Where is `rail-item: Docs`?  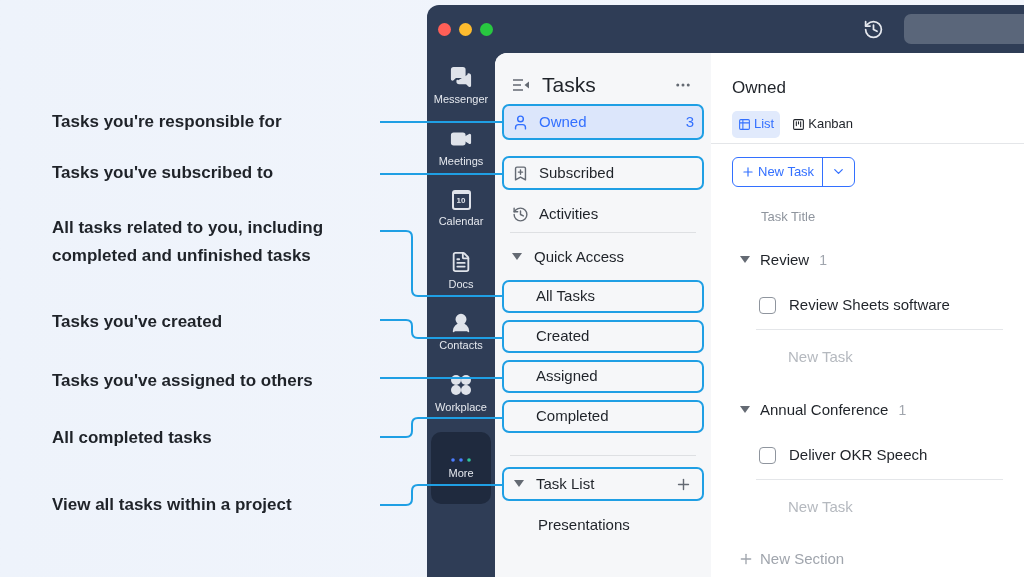 rail-item: Docs is located at coordinates (461, 270).